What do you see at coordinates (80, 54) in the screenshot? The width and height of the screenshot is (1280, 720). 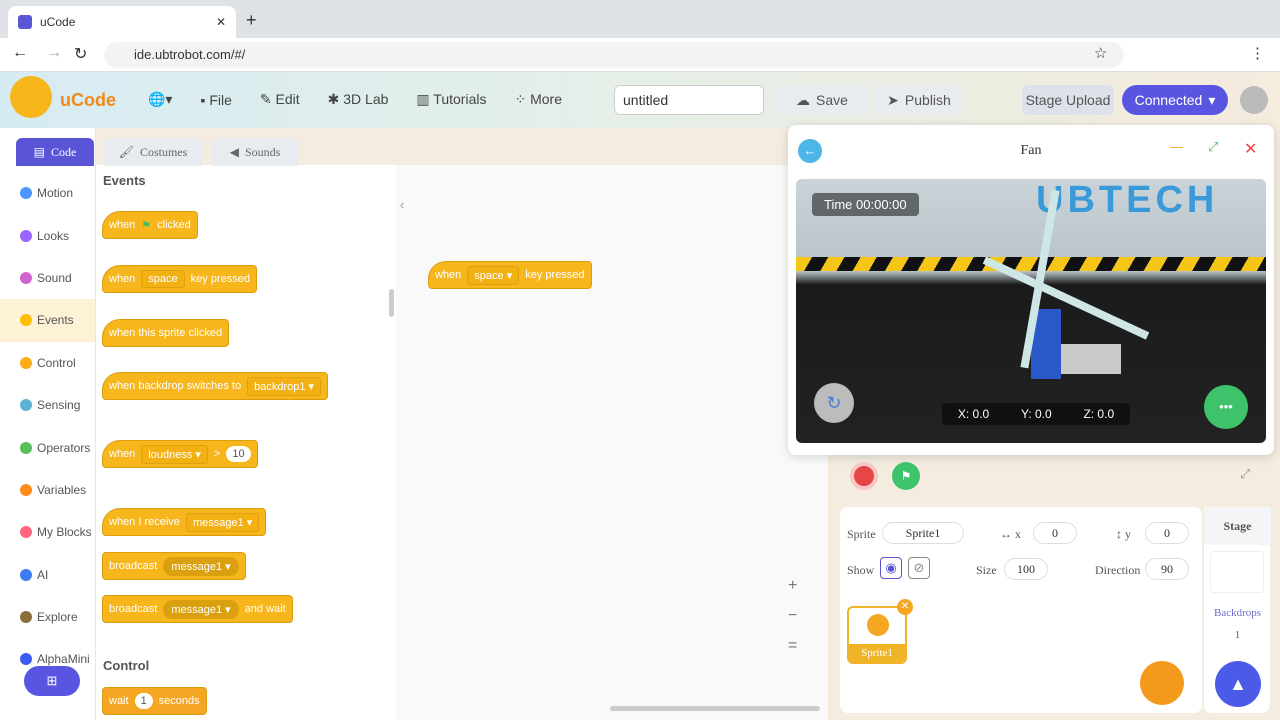 I see `reload-icon: ↻` at bounding box center [80, 54].